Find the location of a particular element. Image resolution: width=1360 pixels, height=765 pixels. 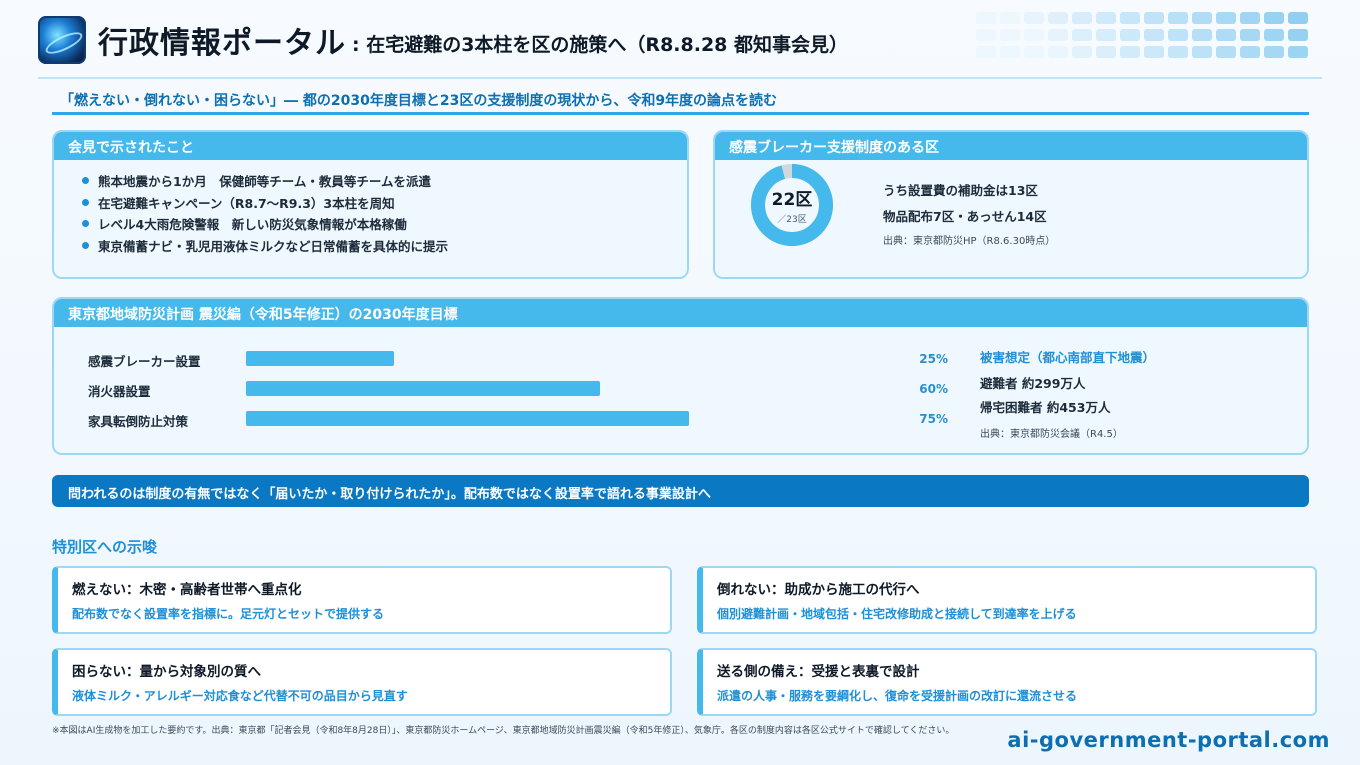

announced-heading: 会見で示されたこと is located at coordinates (370, 146).